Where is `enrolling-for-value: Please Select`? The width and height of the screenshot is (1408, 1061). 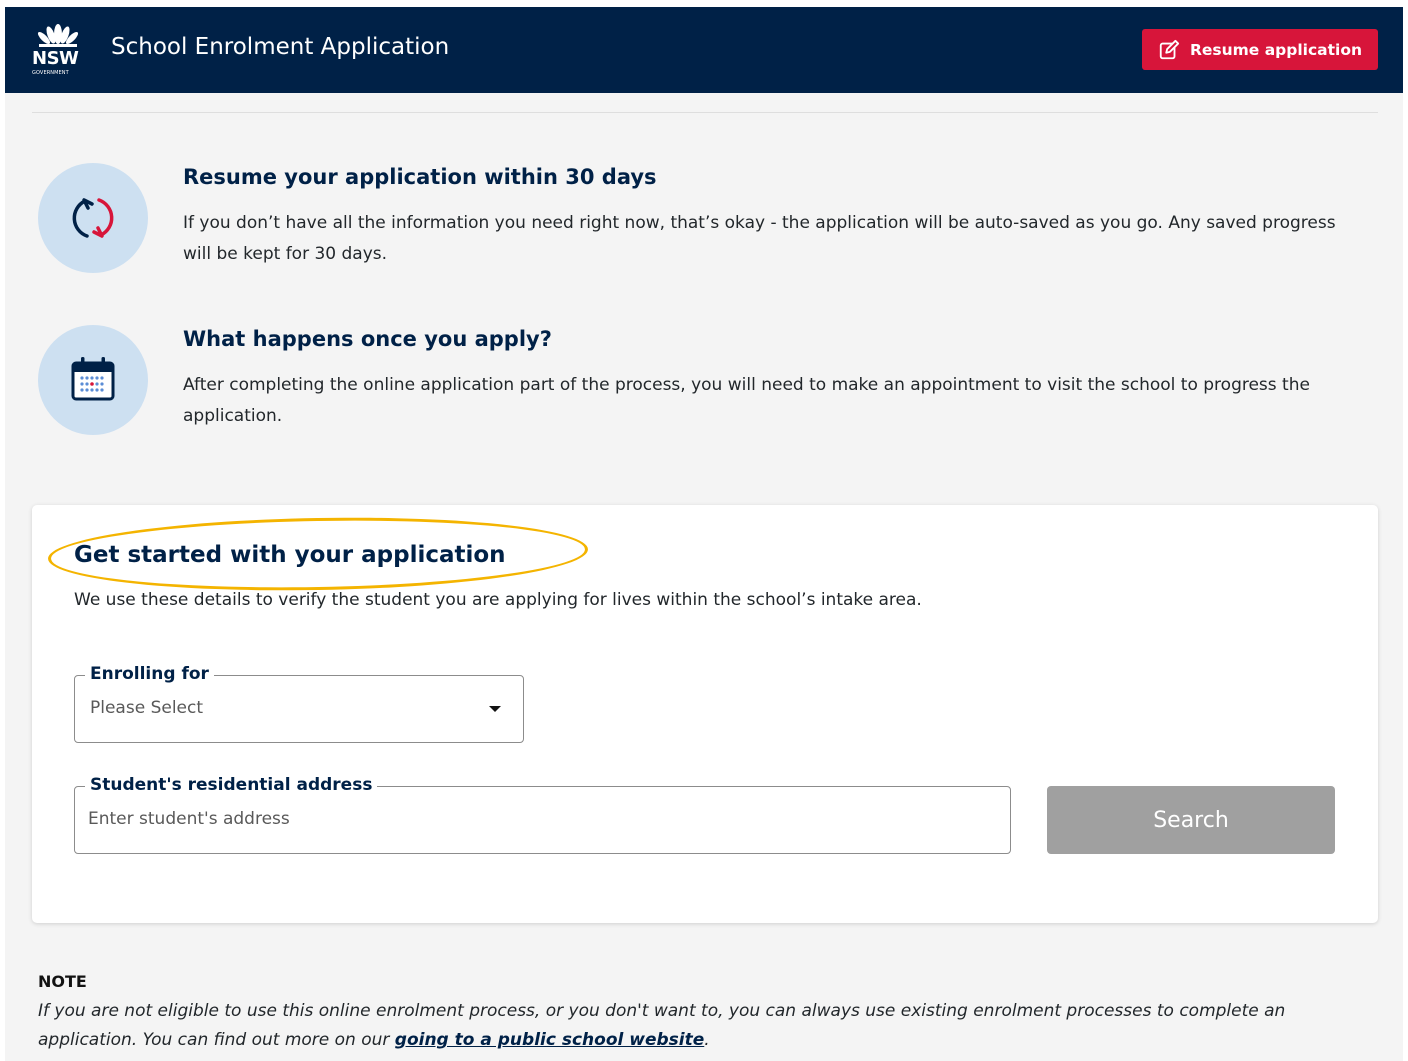
enrolling-for-value: Please Select is located at coordinates (147, 708).